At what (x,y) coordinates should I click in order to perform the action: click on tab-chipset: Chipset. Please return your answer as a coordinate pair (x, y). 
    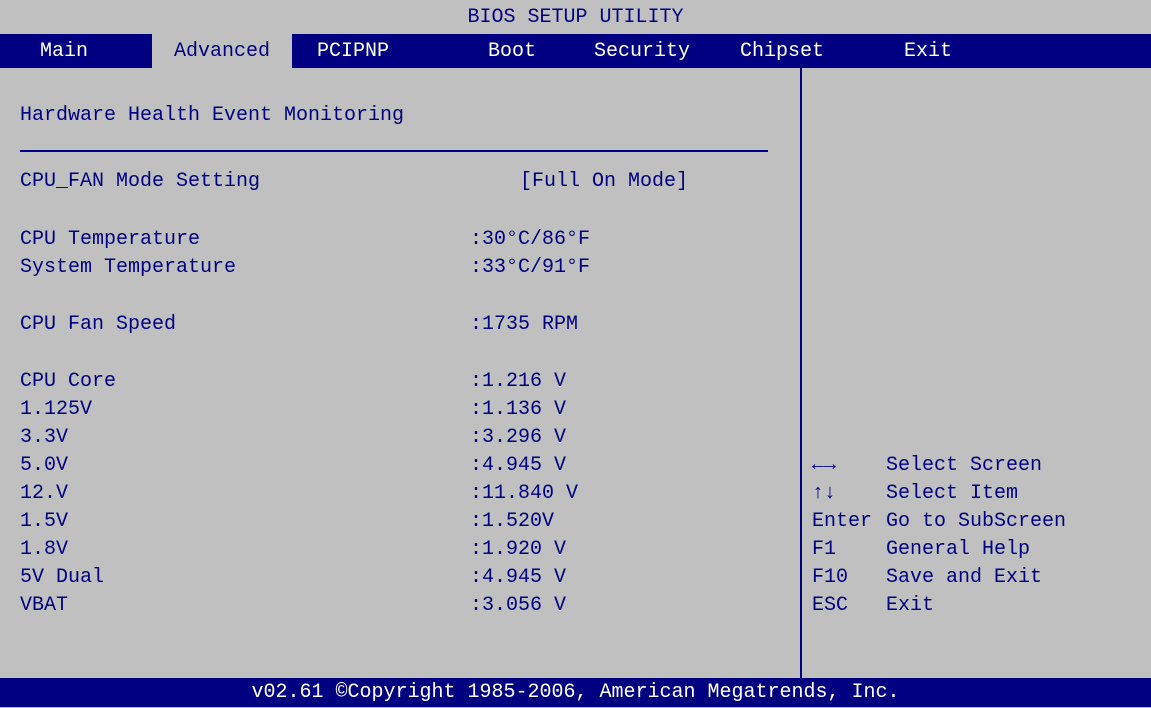
    Looking at the image, I should click on (782, 51).